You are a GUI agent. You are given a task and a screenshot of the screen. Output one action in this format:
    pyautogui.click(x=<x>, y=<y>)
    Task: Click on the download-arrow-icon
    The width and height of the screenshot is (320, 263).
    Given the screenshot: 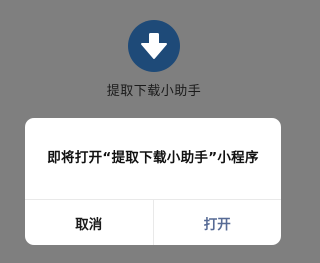 What is the action you would take?
    pyautogui.click(x=154, y=46)
    